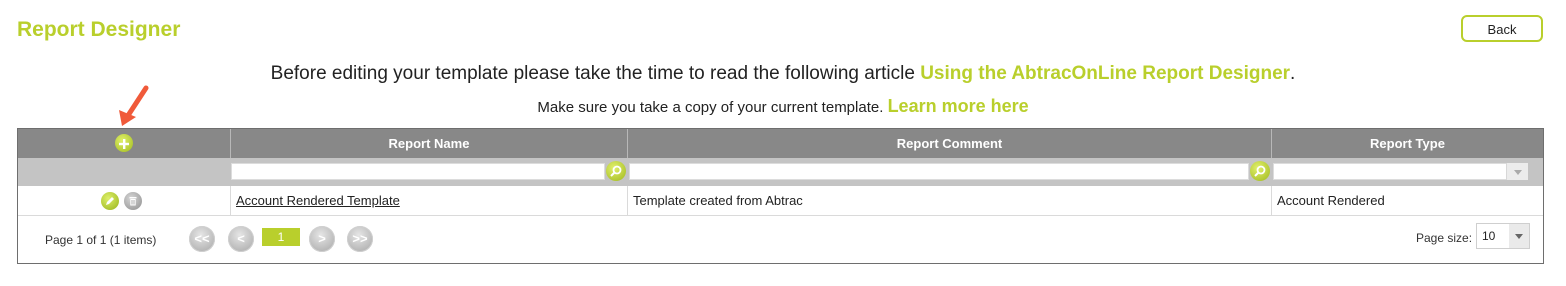  I want to click on page-size-value: 10, so click(1489, 236).